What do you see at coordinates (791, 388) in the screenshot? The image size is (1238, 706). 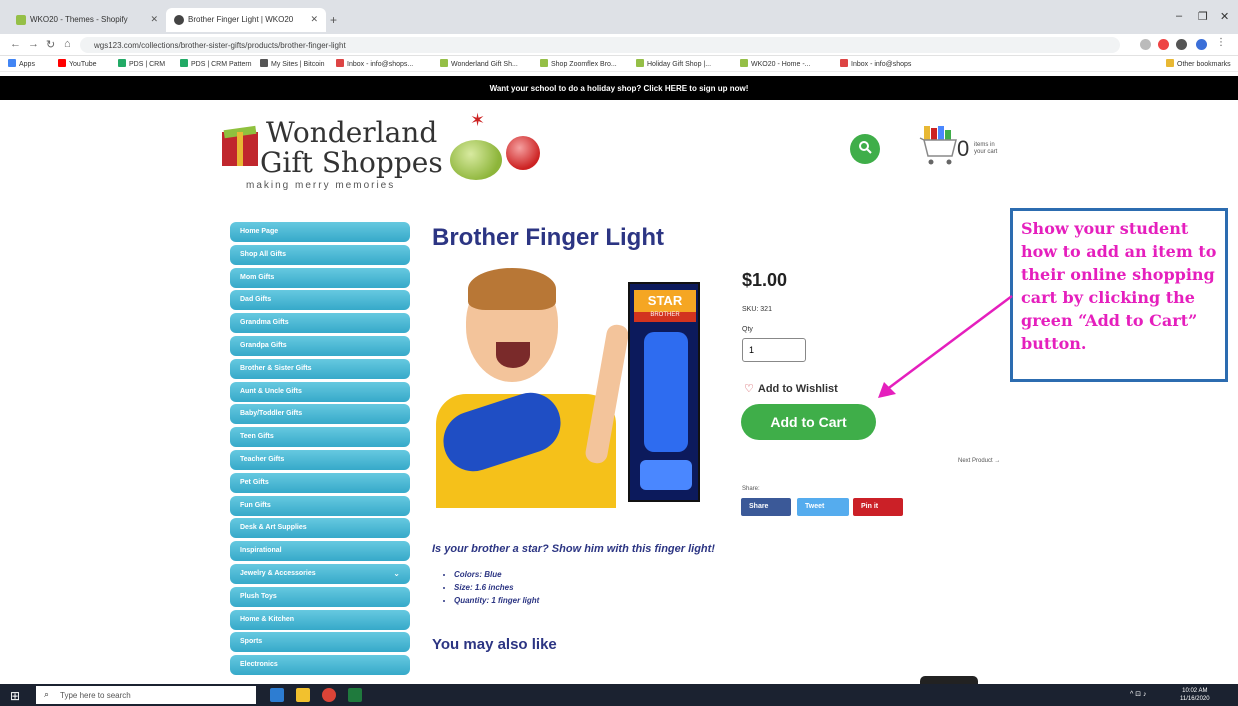 I see `add-to-wishlist-link: ♡ Add to Wishlist` at bounding box center [791, 388].